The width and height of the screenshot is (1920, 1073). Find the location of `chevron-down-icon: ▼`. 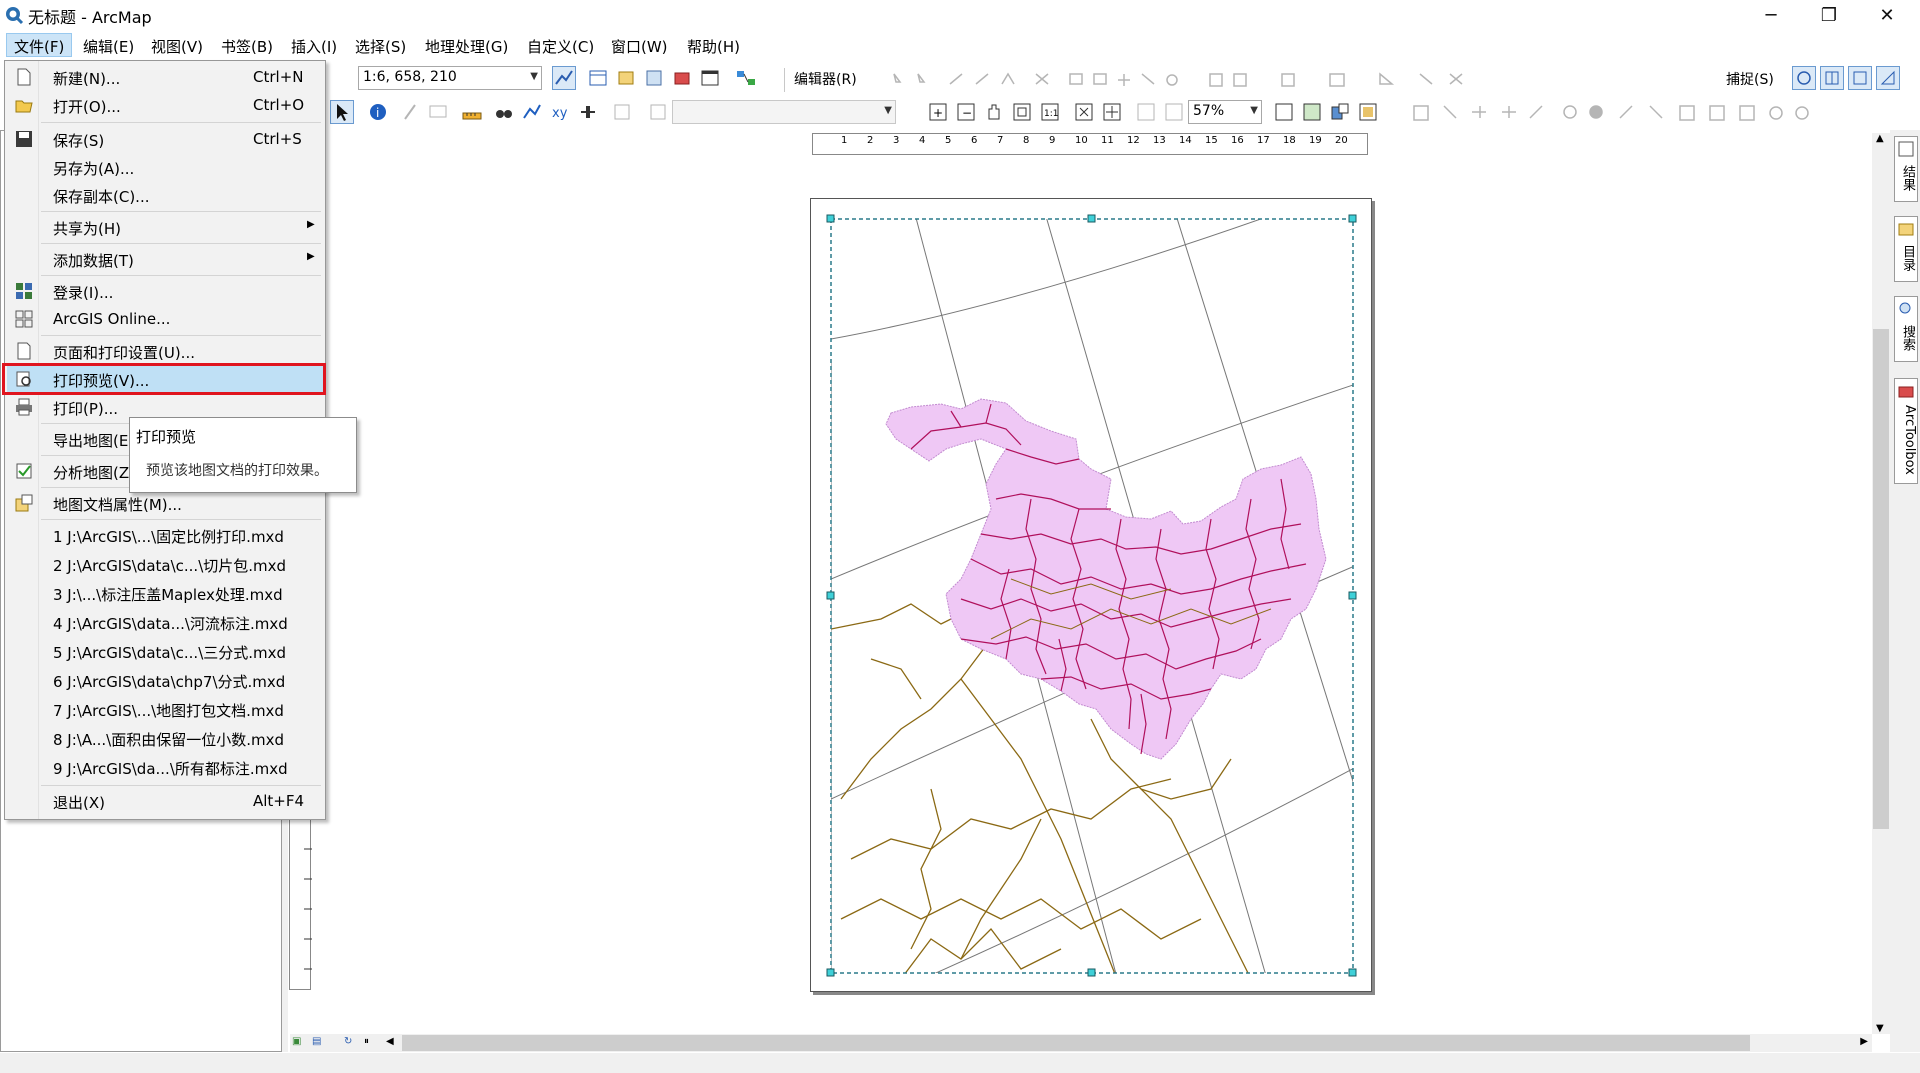

chevron-down-icon: ▼ is located at coordinates (1254, 110).